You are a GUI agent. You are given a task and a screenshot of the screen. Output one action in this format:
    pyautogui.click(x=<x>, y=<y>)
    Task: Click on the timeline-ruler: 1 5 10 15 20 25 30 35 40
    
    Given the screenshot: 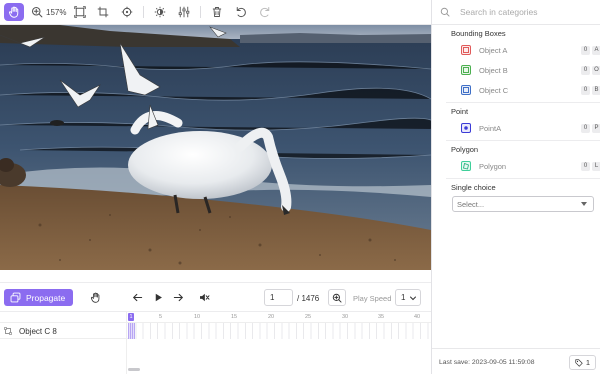 What is the action you would take?
    pyautogui.click(x=215, y=317)
    